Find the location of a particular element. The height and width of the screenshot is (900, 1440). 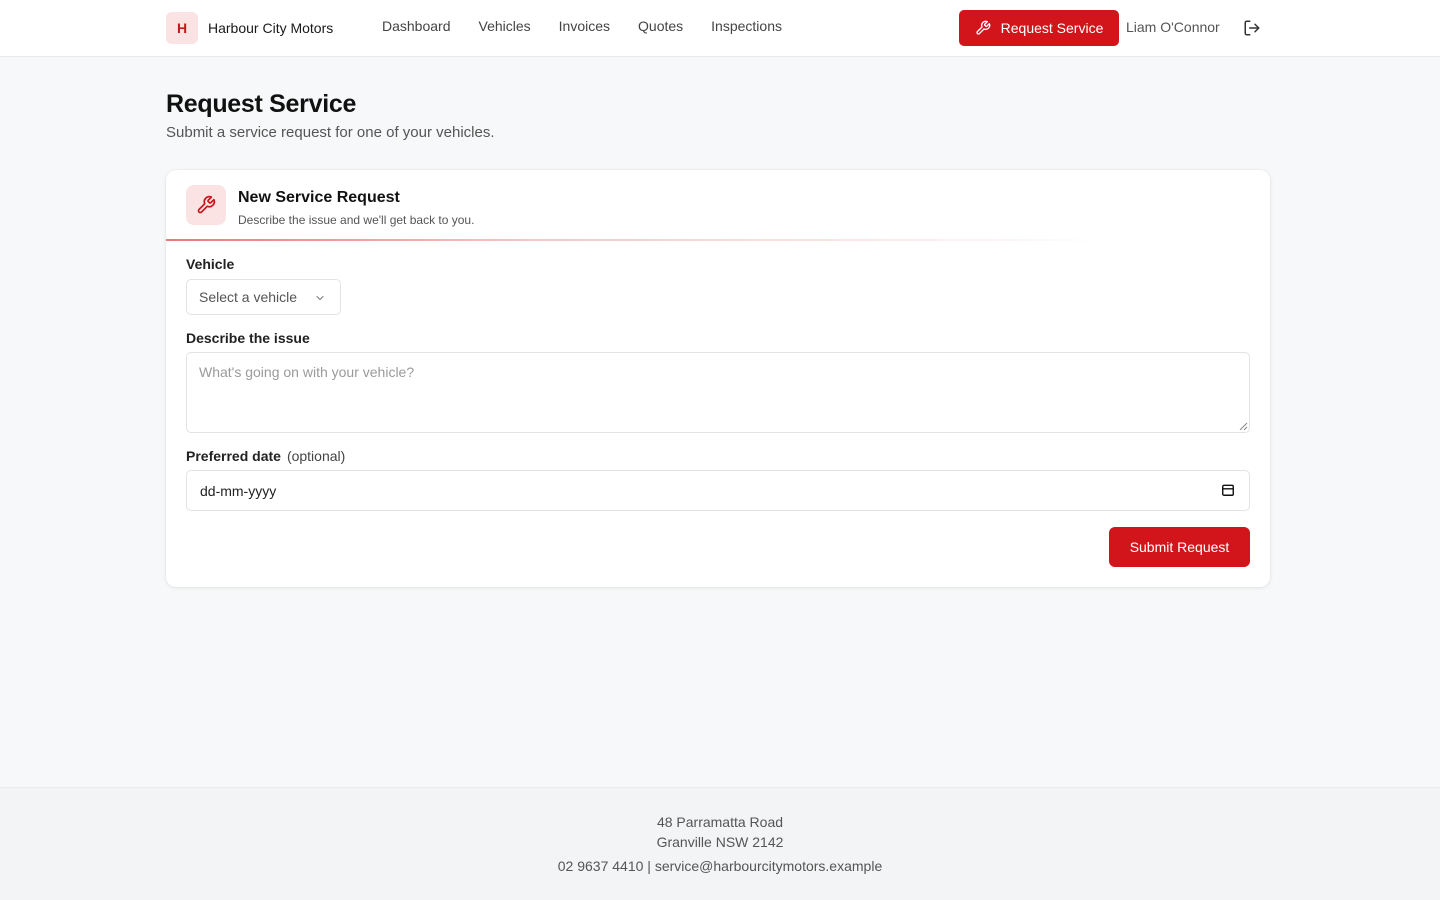

card-title: New Service Request is located at coordinates (319, 197).